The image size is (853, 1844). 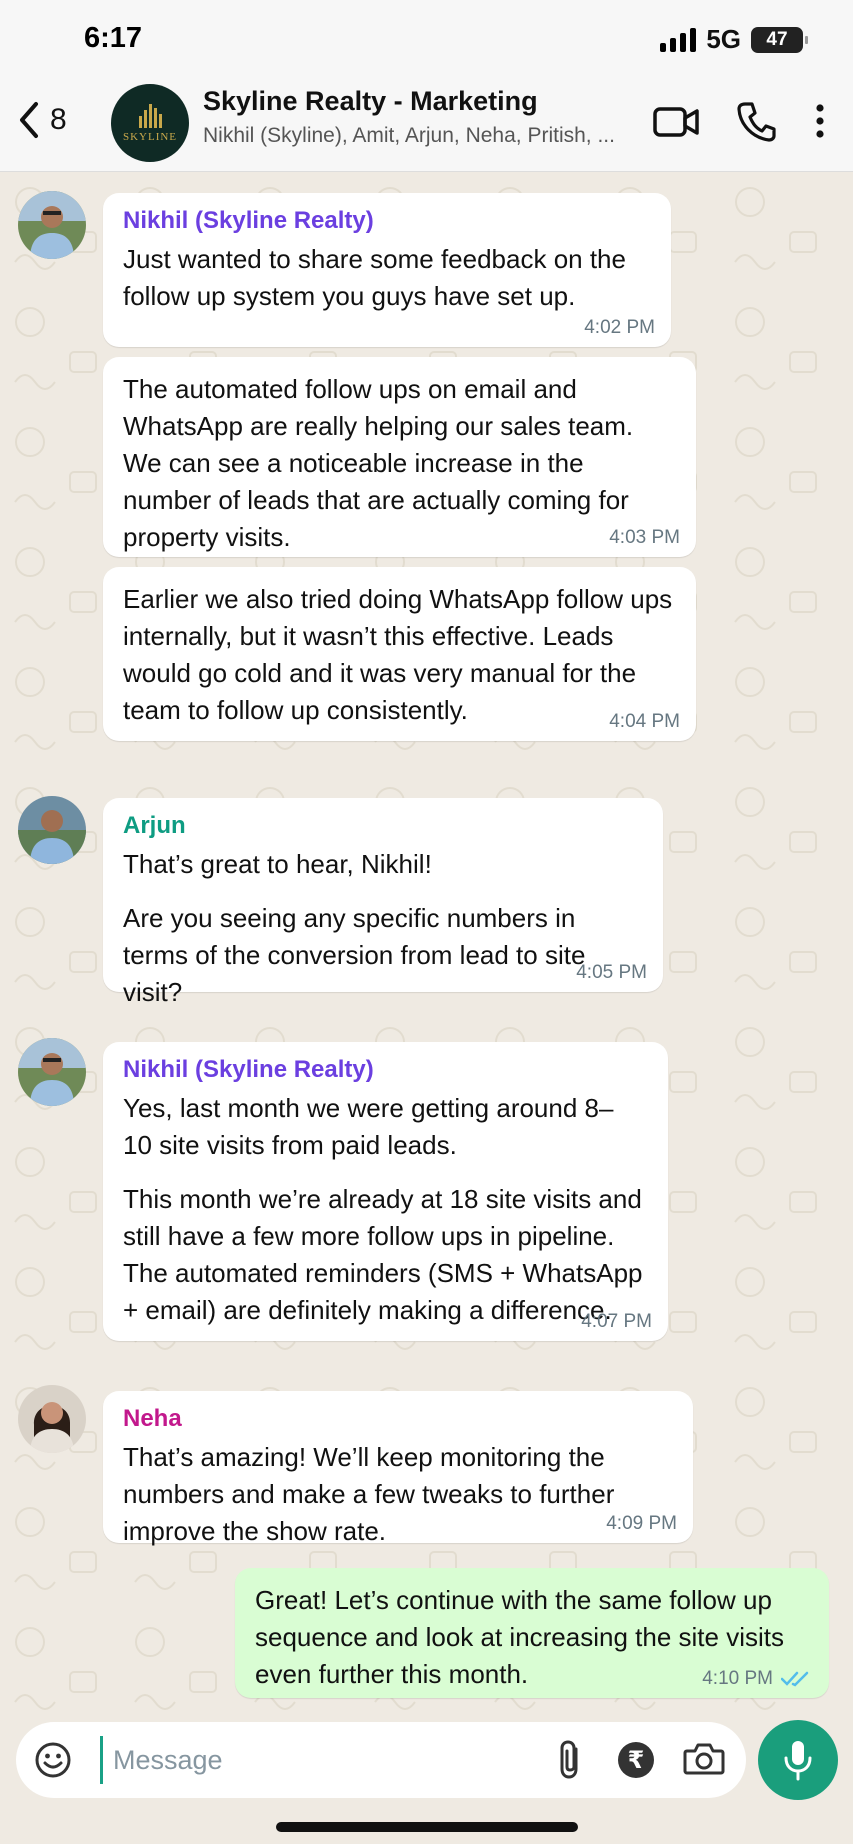 What do you see at coordinates (704, 1759) in the screenshot?
I see `camera-icon` at bounding box center [704, 1759].